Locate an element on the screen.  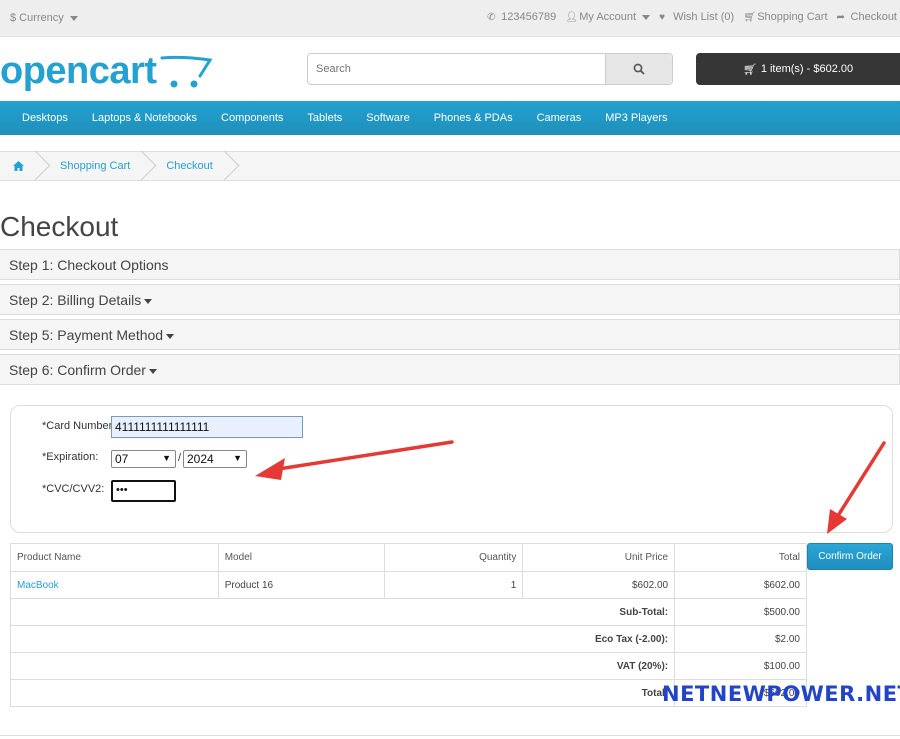
logo: opencart is located at coordinates (110, 73).